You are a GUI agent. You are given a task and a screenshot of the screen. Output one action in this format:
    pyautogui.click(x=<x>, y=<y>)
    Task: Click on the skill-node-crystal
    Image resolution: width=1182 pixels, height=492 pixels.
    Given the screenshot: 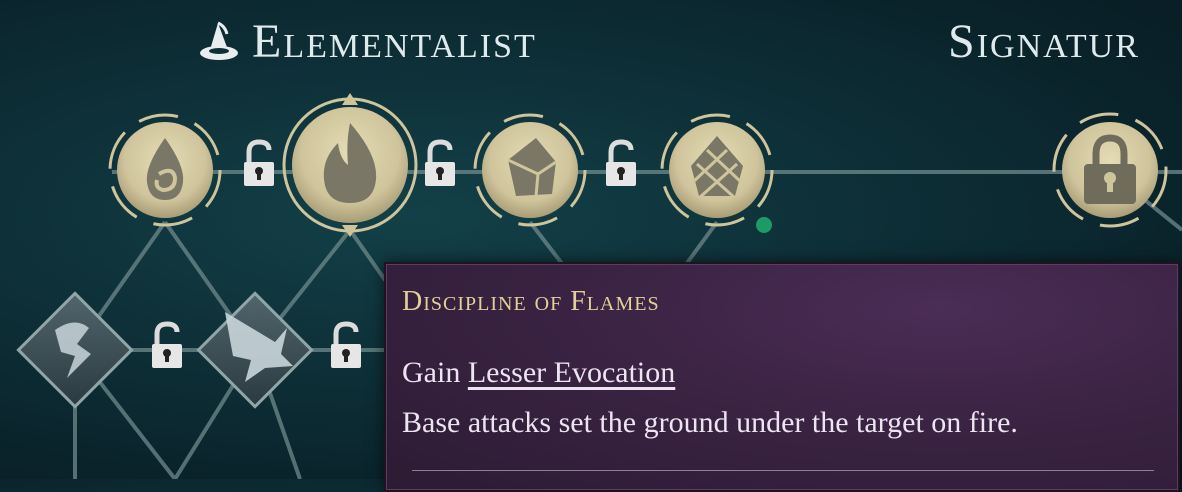 What is the action you would take?
    pyautogui.click(x=717, y=170)
    